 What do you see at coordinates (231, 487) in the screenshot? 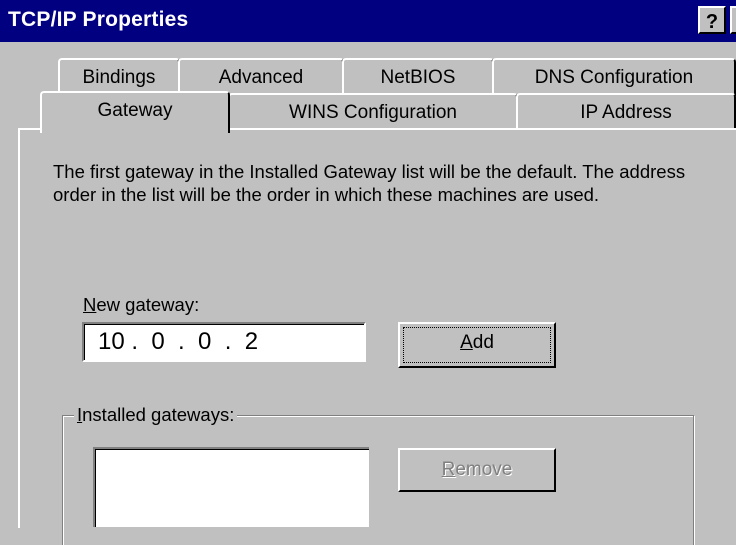
I see `installed-gateways-list` at bounding box center [231, 487].